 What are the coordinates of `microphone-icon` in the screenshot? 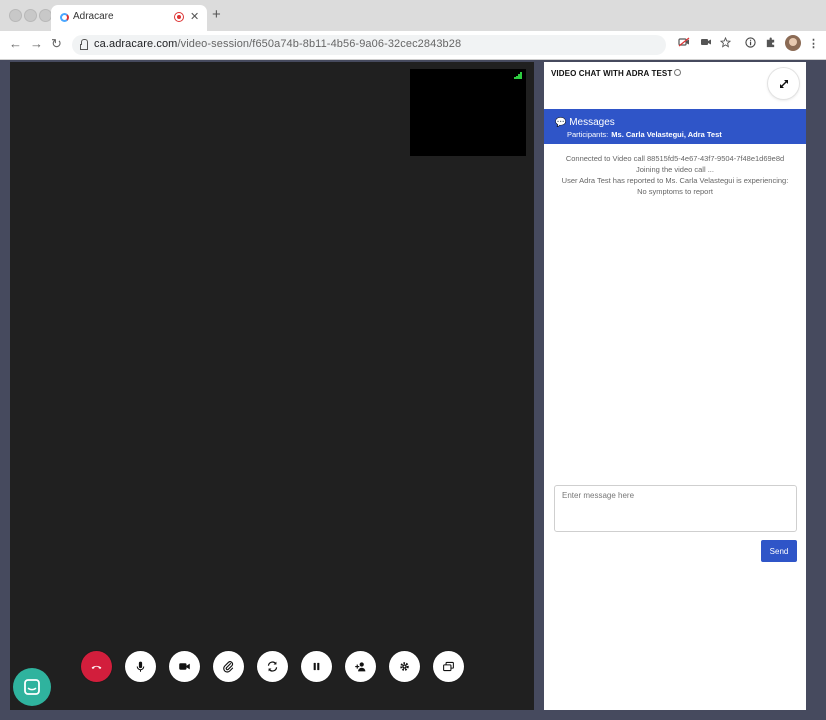 It's located at (140, 666).